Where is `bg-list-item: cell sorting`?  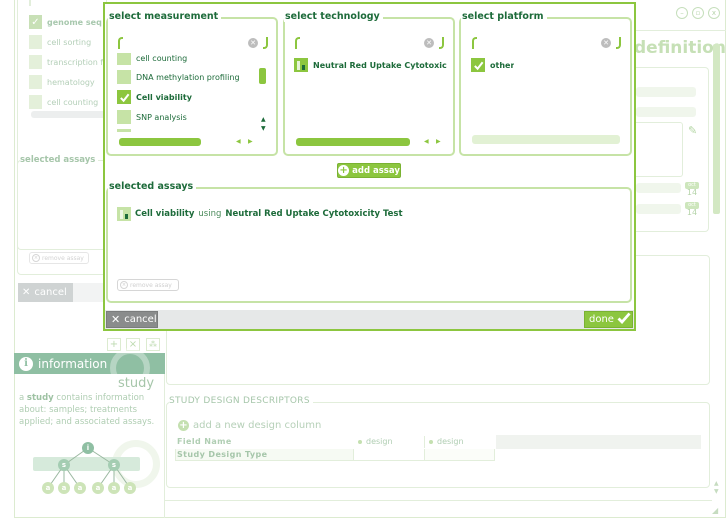 bg-list-item: cell sorting is located at coordinates (60, 42).